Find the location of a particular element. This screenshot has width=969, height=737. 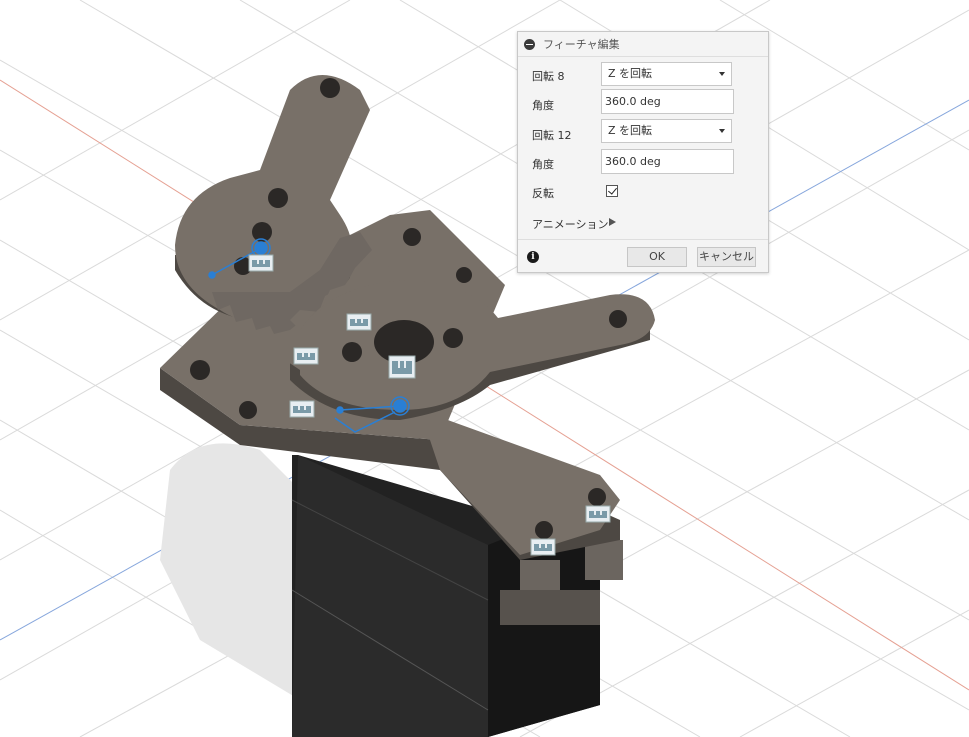

flip-label: 反転 is located at coordinates (543, 193).